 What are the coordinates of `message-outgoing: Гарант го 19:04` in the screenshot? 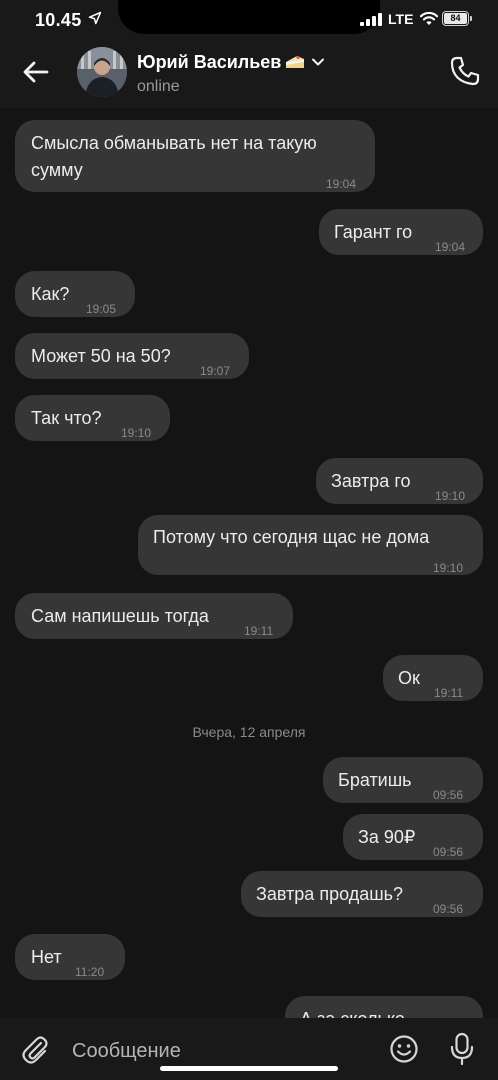 It's located at (401, 232).